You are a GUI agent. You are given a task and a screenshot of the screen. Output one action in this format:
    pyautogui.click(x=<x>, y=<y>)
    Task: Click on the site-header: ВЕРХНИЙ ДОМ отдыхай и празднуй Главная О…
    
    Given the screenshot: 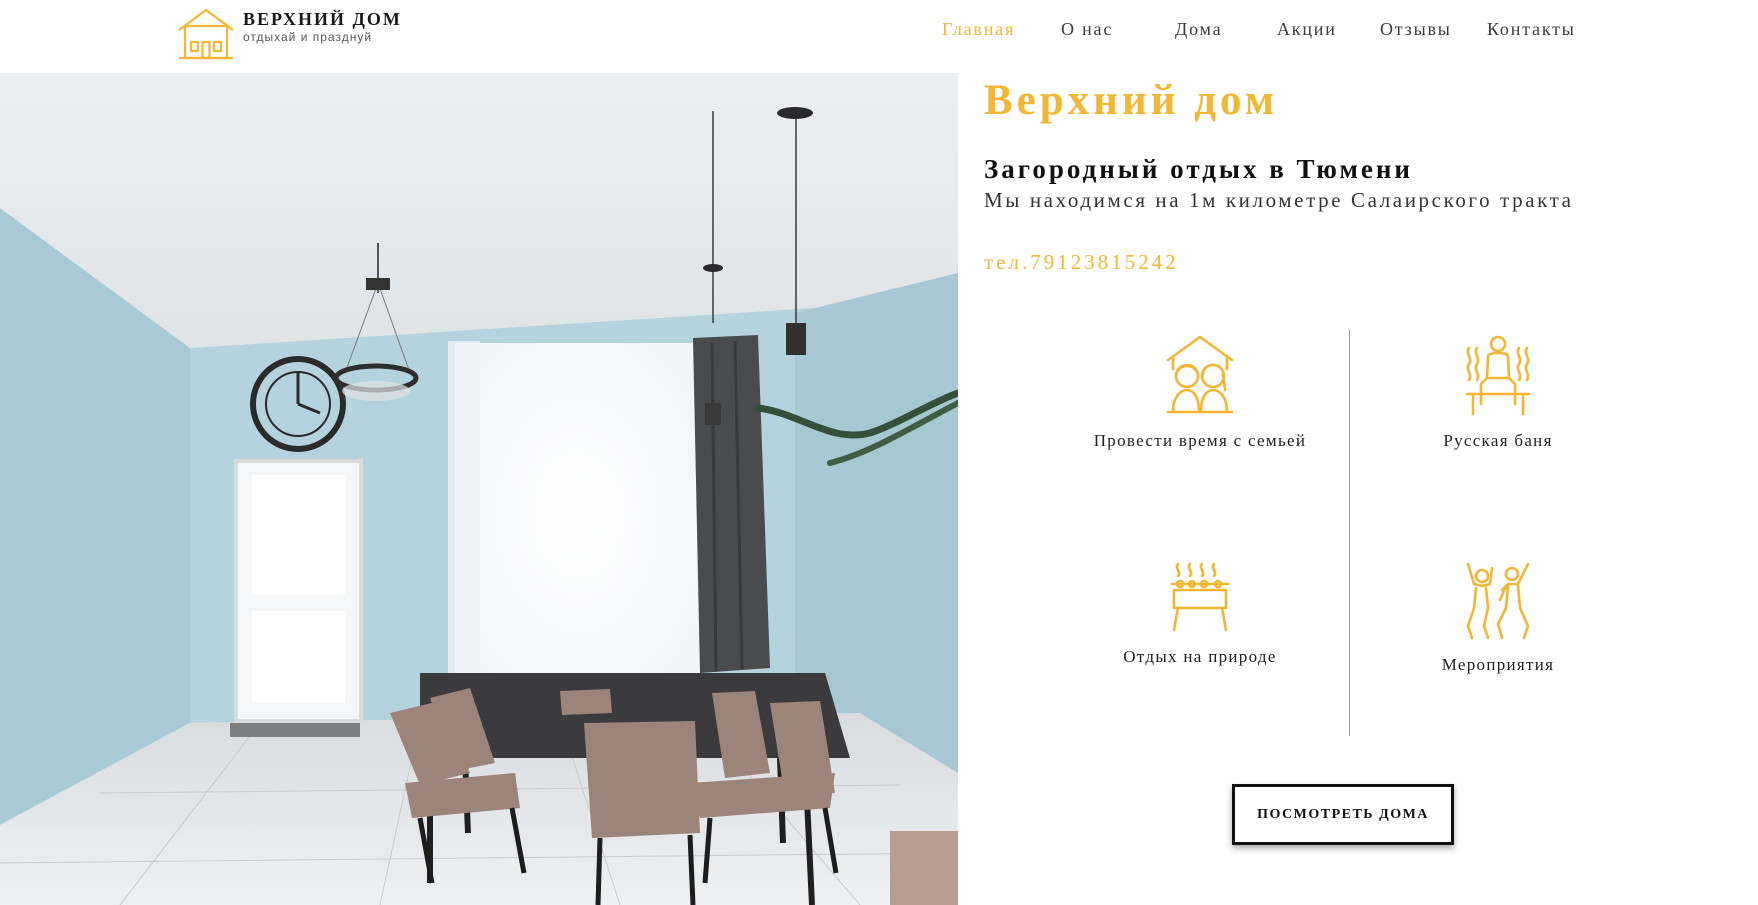 What is the action you would take?
    pyautogui.click(x=879, y=36)
    